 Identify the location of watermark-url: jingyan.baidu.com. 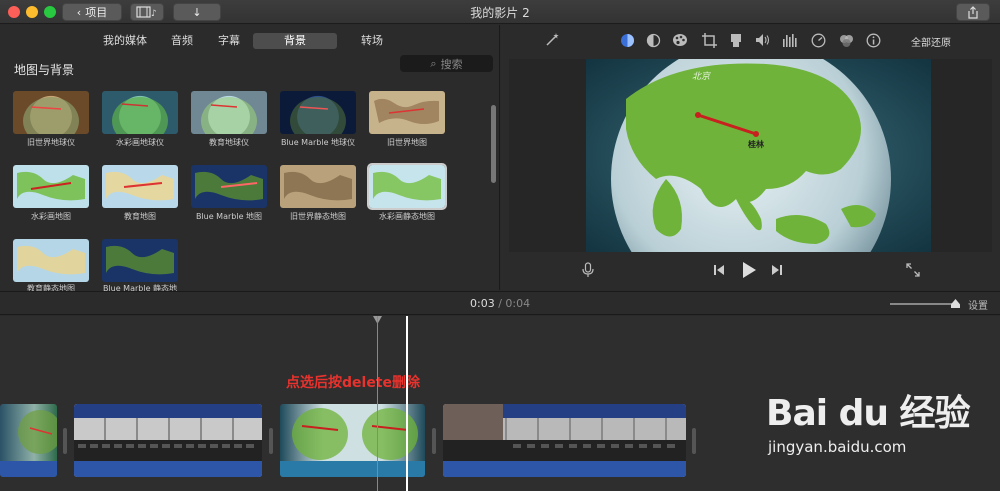
(837, 447).